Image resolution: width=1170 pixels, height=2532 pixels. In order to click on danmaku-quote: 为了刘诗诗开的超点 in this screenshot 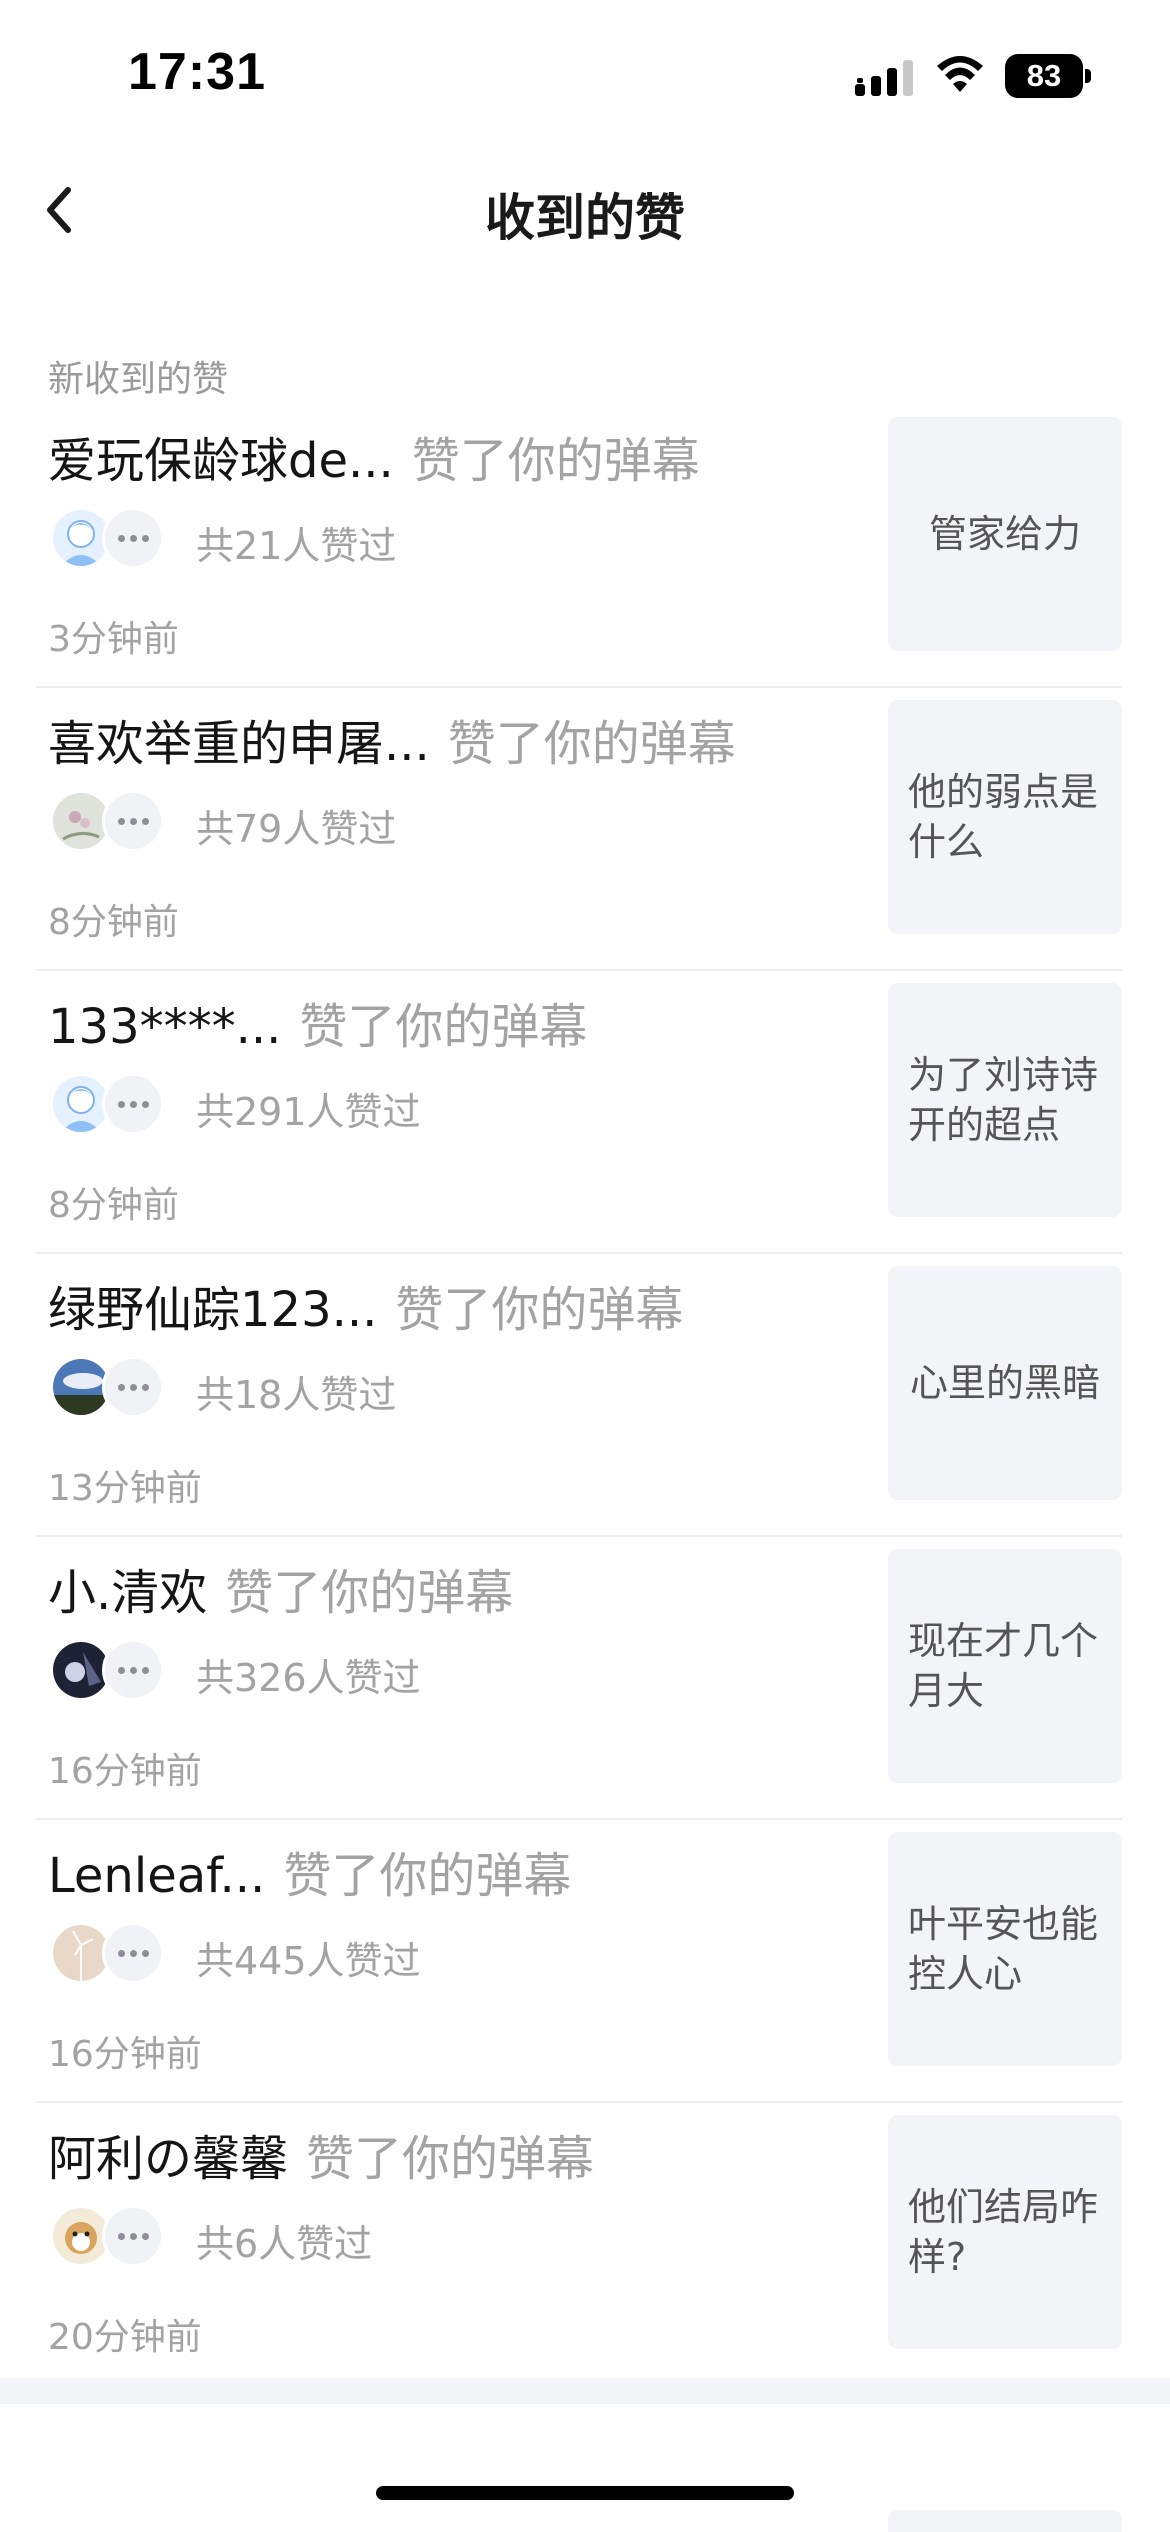, I will do `click(1005, 1100)`.